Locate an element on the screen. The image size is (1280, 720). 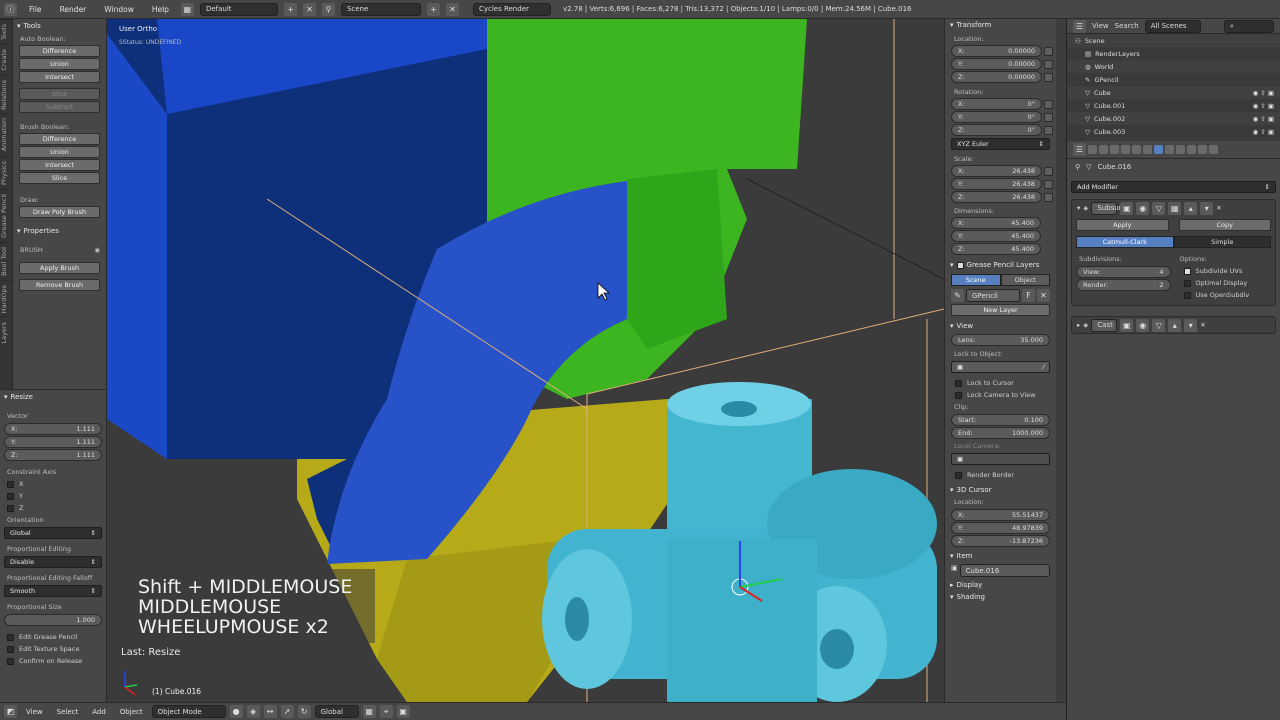
outliner-item-renderlayers: ▤ RenderLayers is located at coordinates (1173, 53).